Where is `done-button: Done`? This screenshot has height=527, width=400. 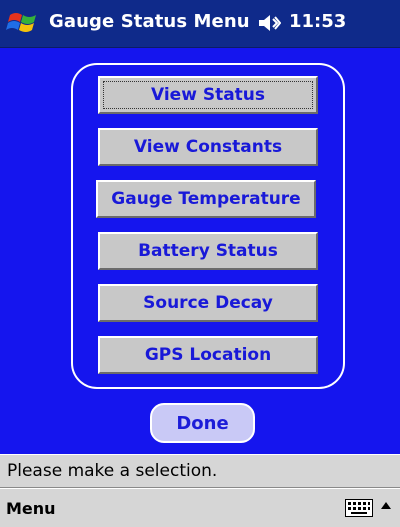 done-button: Done is located at coordinates (202, 423).